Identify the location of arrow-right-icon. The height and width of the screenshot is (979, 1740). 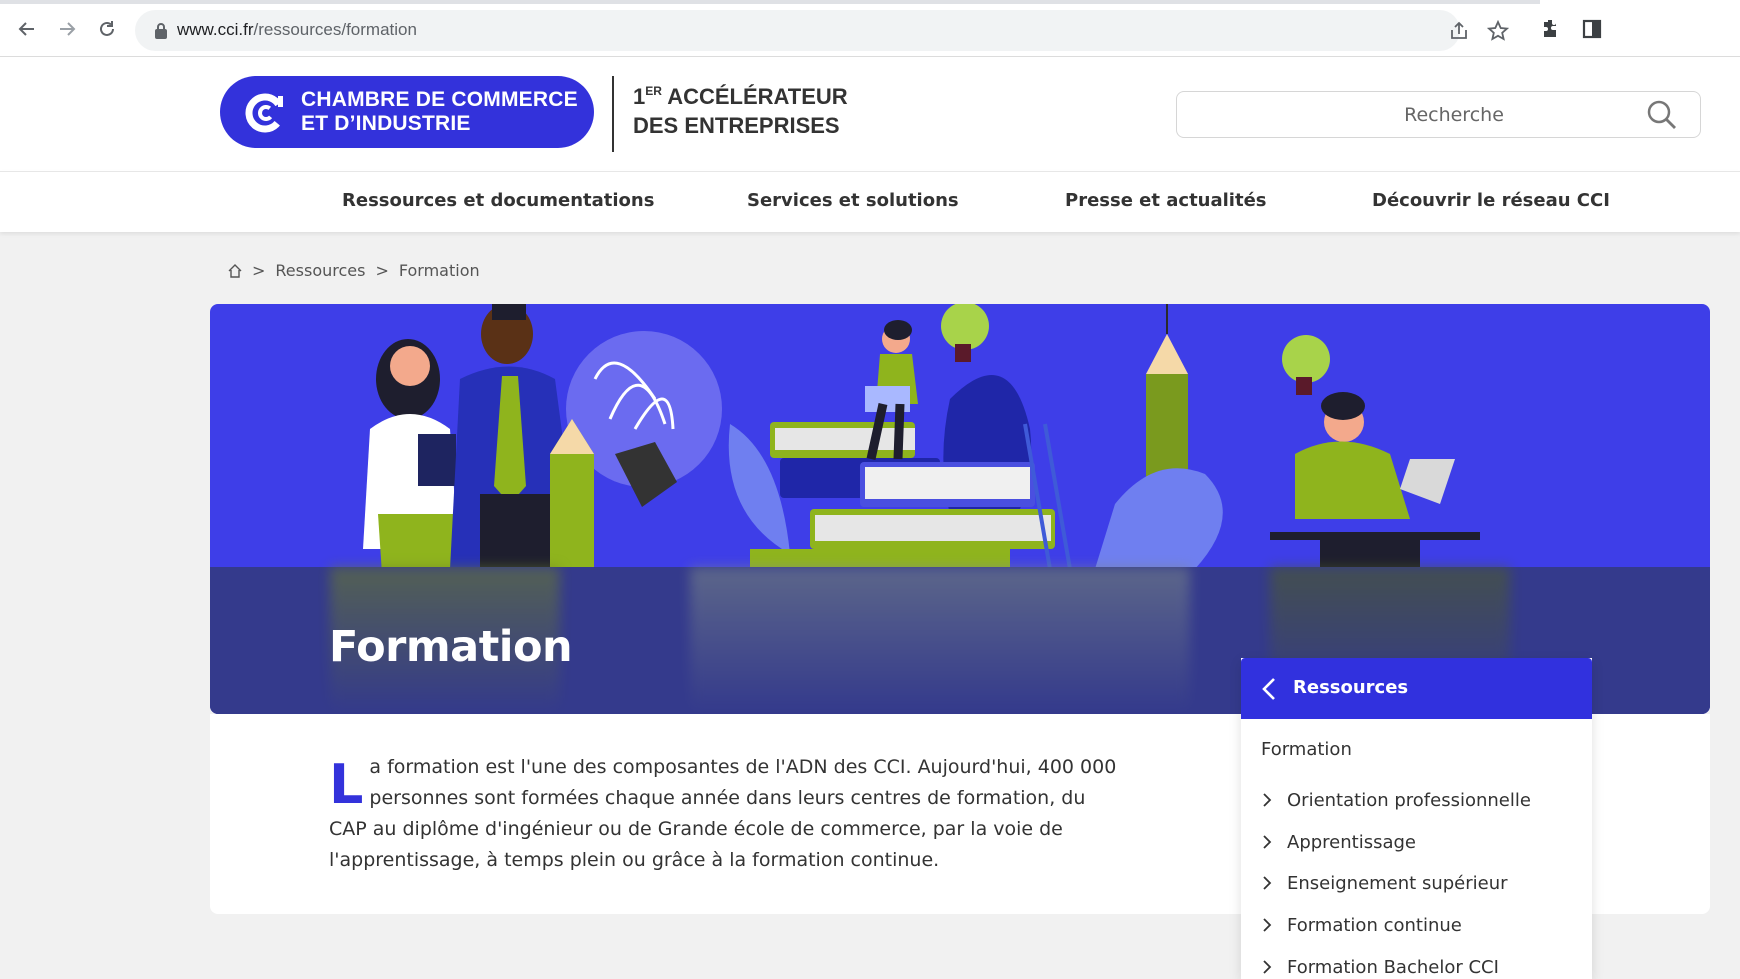
(68, 29).